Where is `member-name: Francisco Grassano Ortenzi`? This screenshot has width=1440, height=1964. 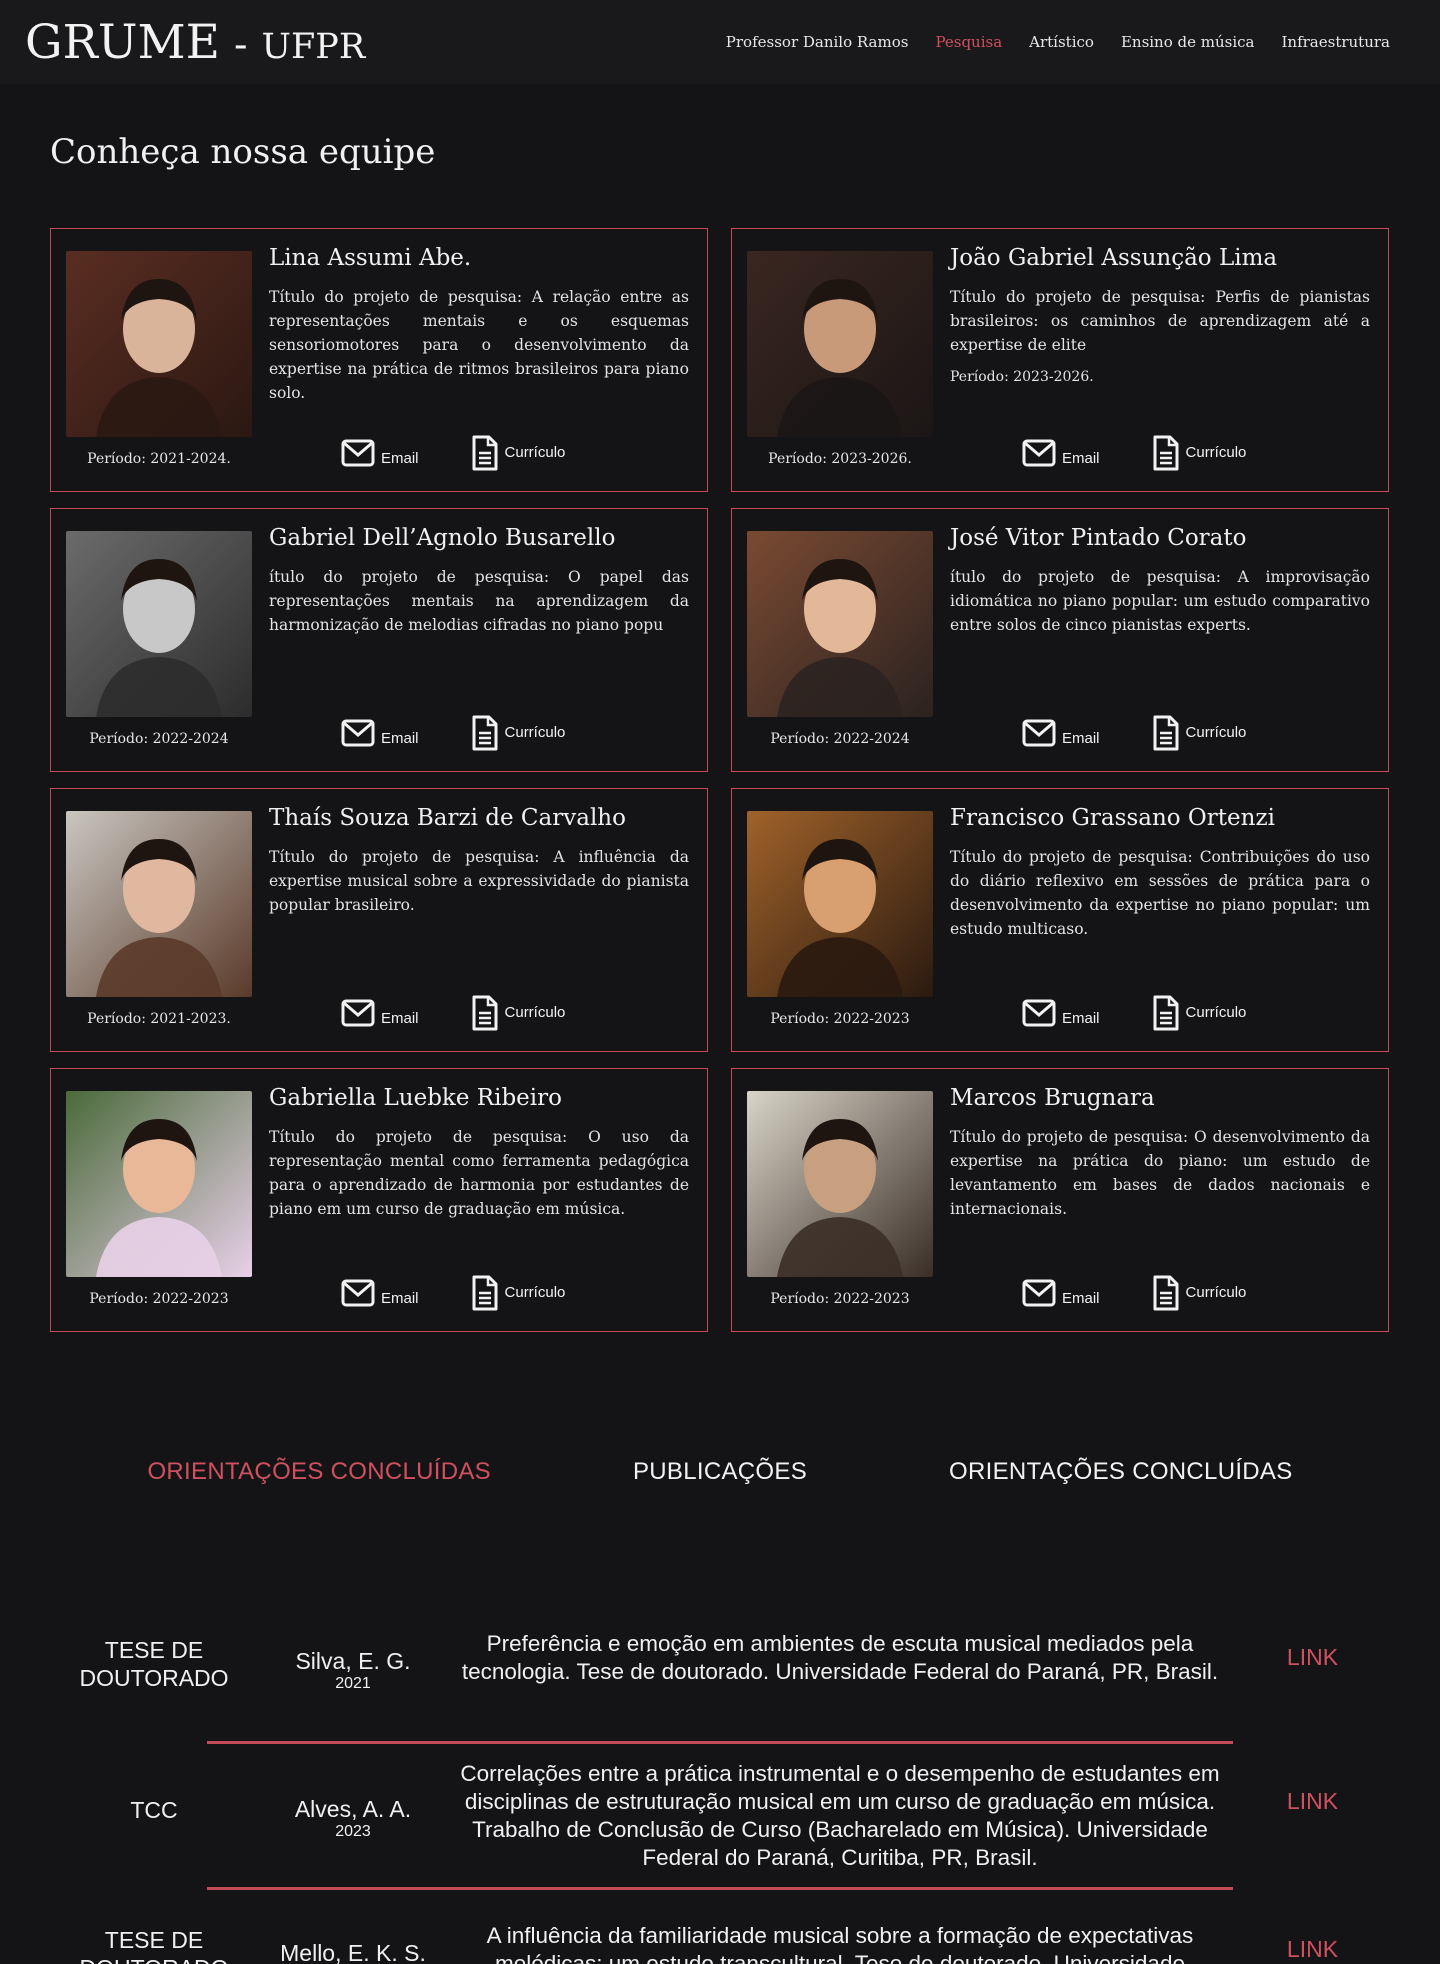
member-name: Francisco Grassano Ortenzi is located at coordinates (1112, 818).